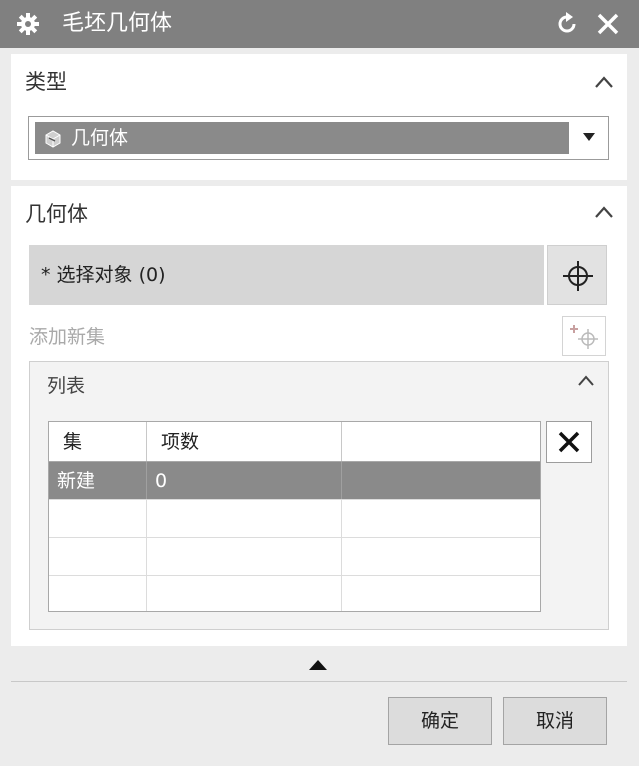 This screenshot has height=766, width=639. What do you see at coordinates (589, 137) in the screenshot?
I see `chevron-down-icon` at bounding box center [589, 137].